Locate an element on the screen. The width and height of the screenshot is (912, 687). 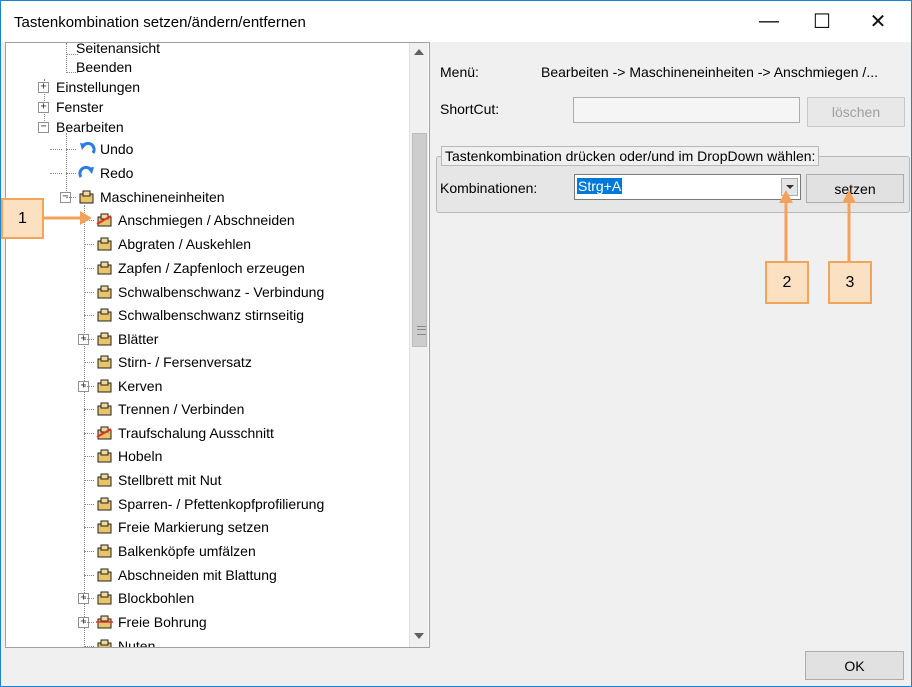
annotation-arrows is located at coordinates (449, 226).